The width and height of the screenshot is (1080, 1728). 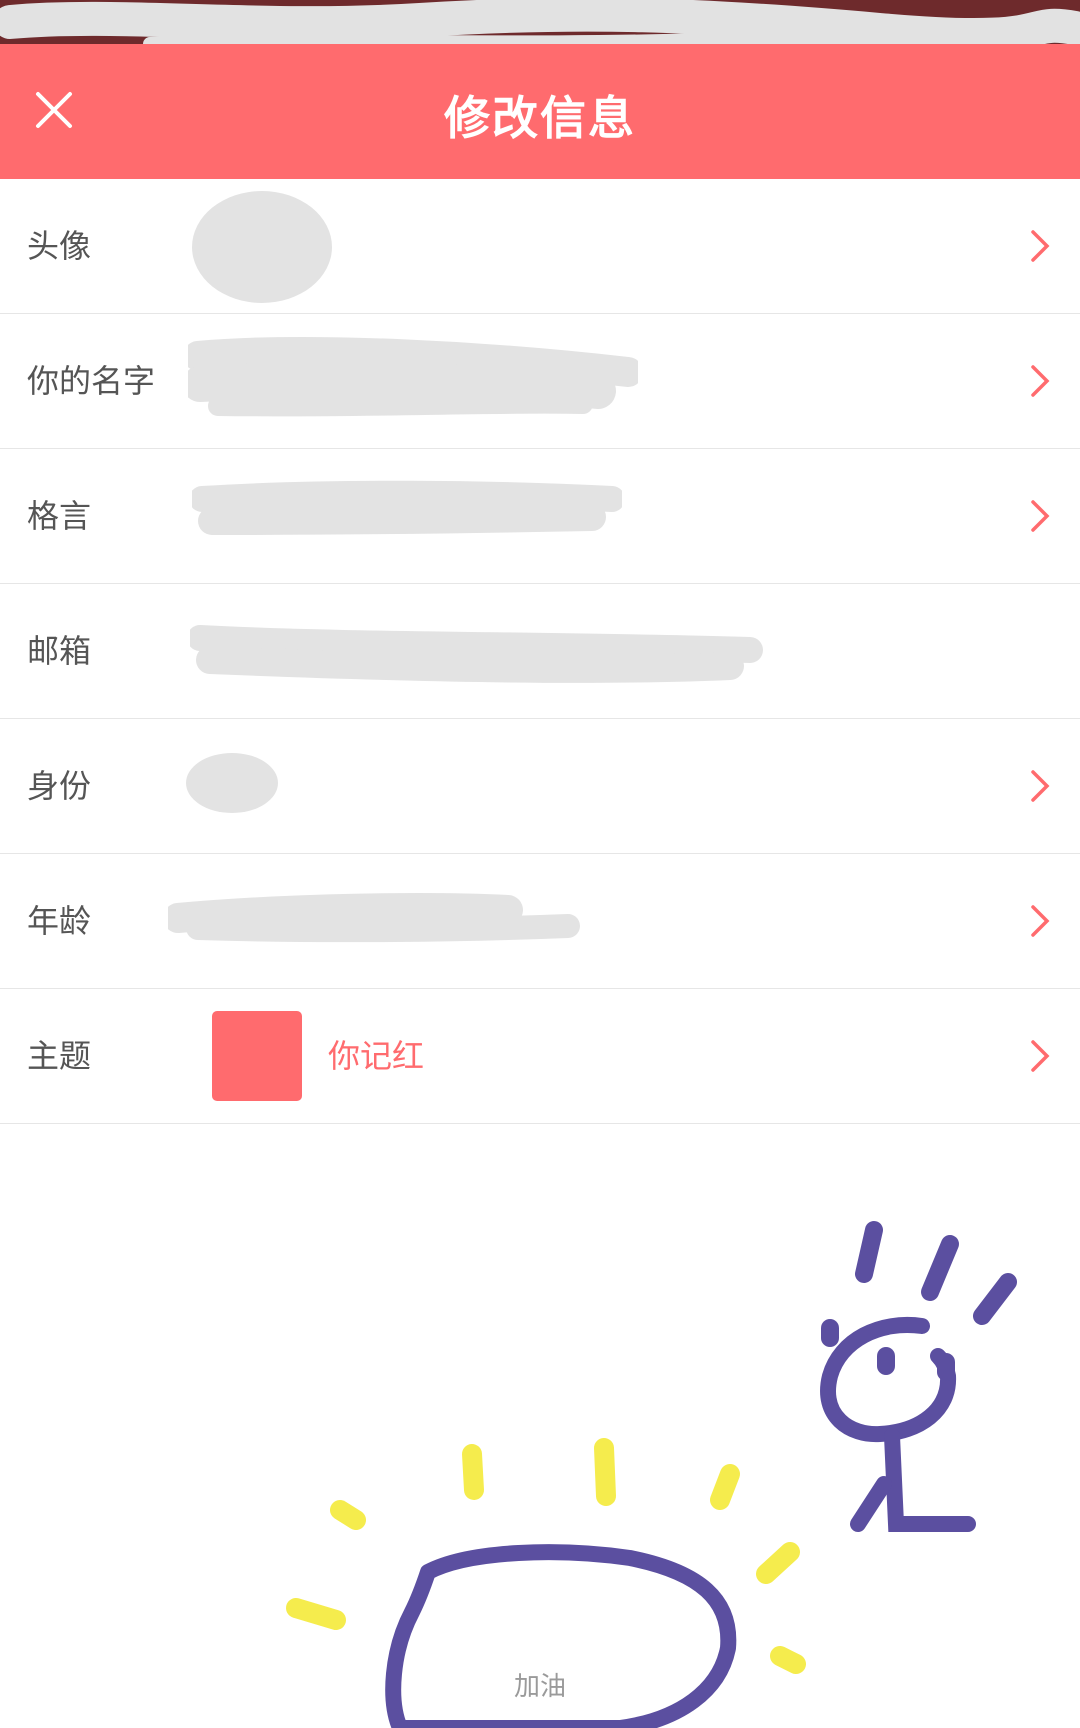 I want to click on row-label-motto: 格言, so click(x=59, y=516).